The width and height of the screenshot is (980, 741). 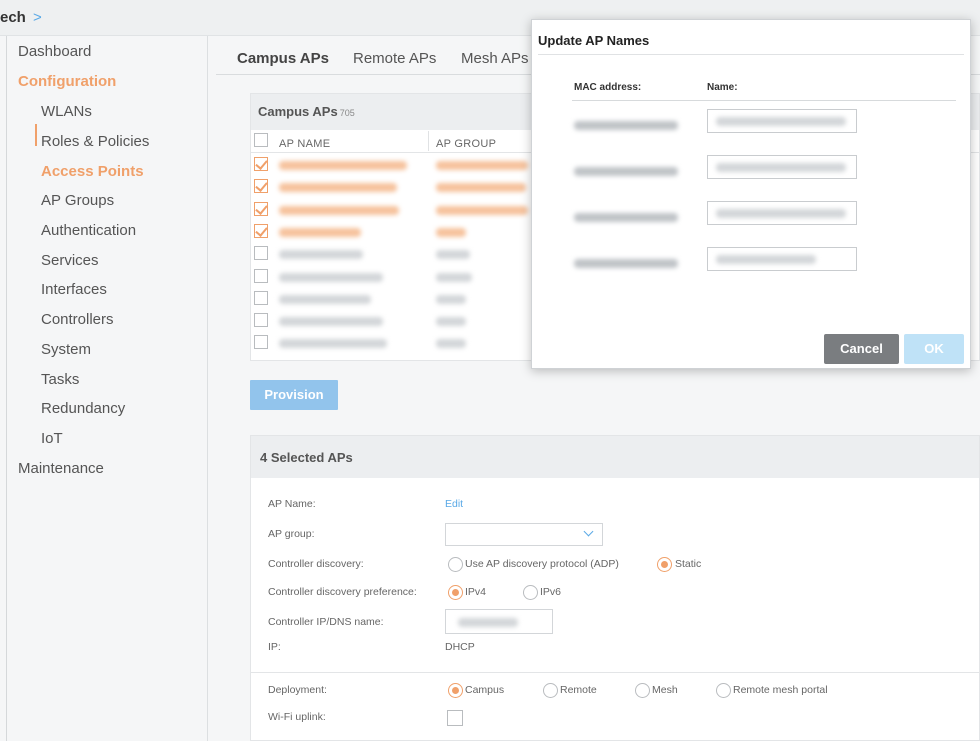 What do you see at coordinates (294, 395) in the screenshot?
I see `provision-button: Provision` at bounding box center [294, 395].